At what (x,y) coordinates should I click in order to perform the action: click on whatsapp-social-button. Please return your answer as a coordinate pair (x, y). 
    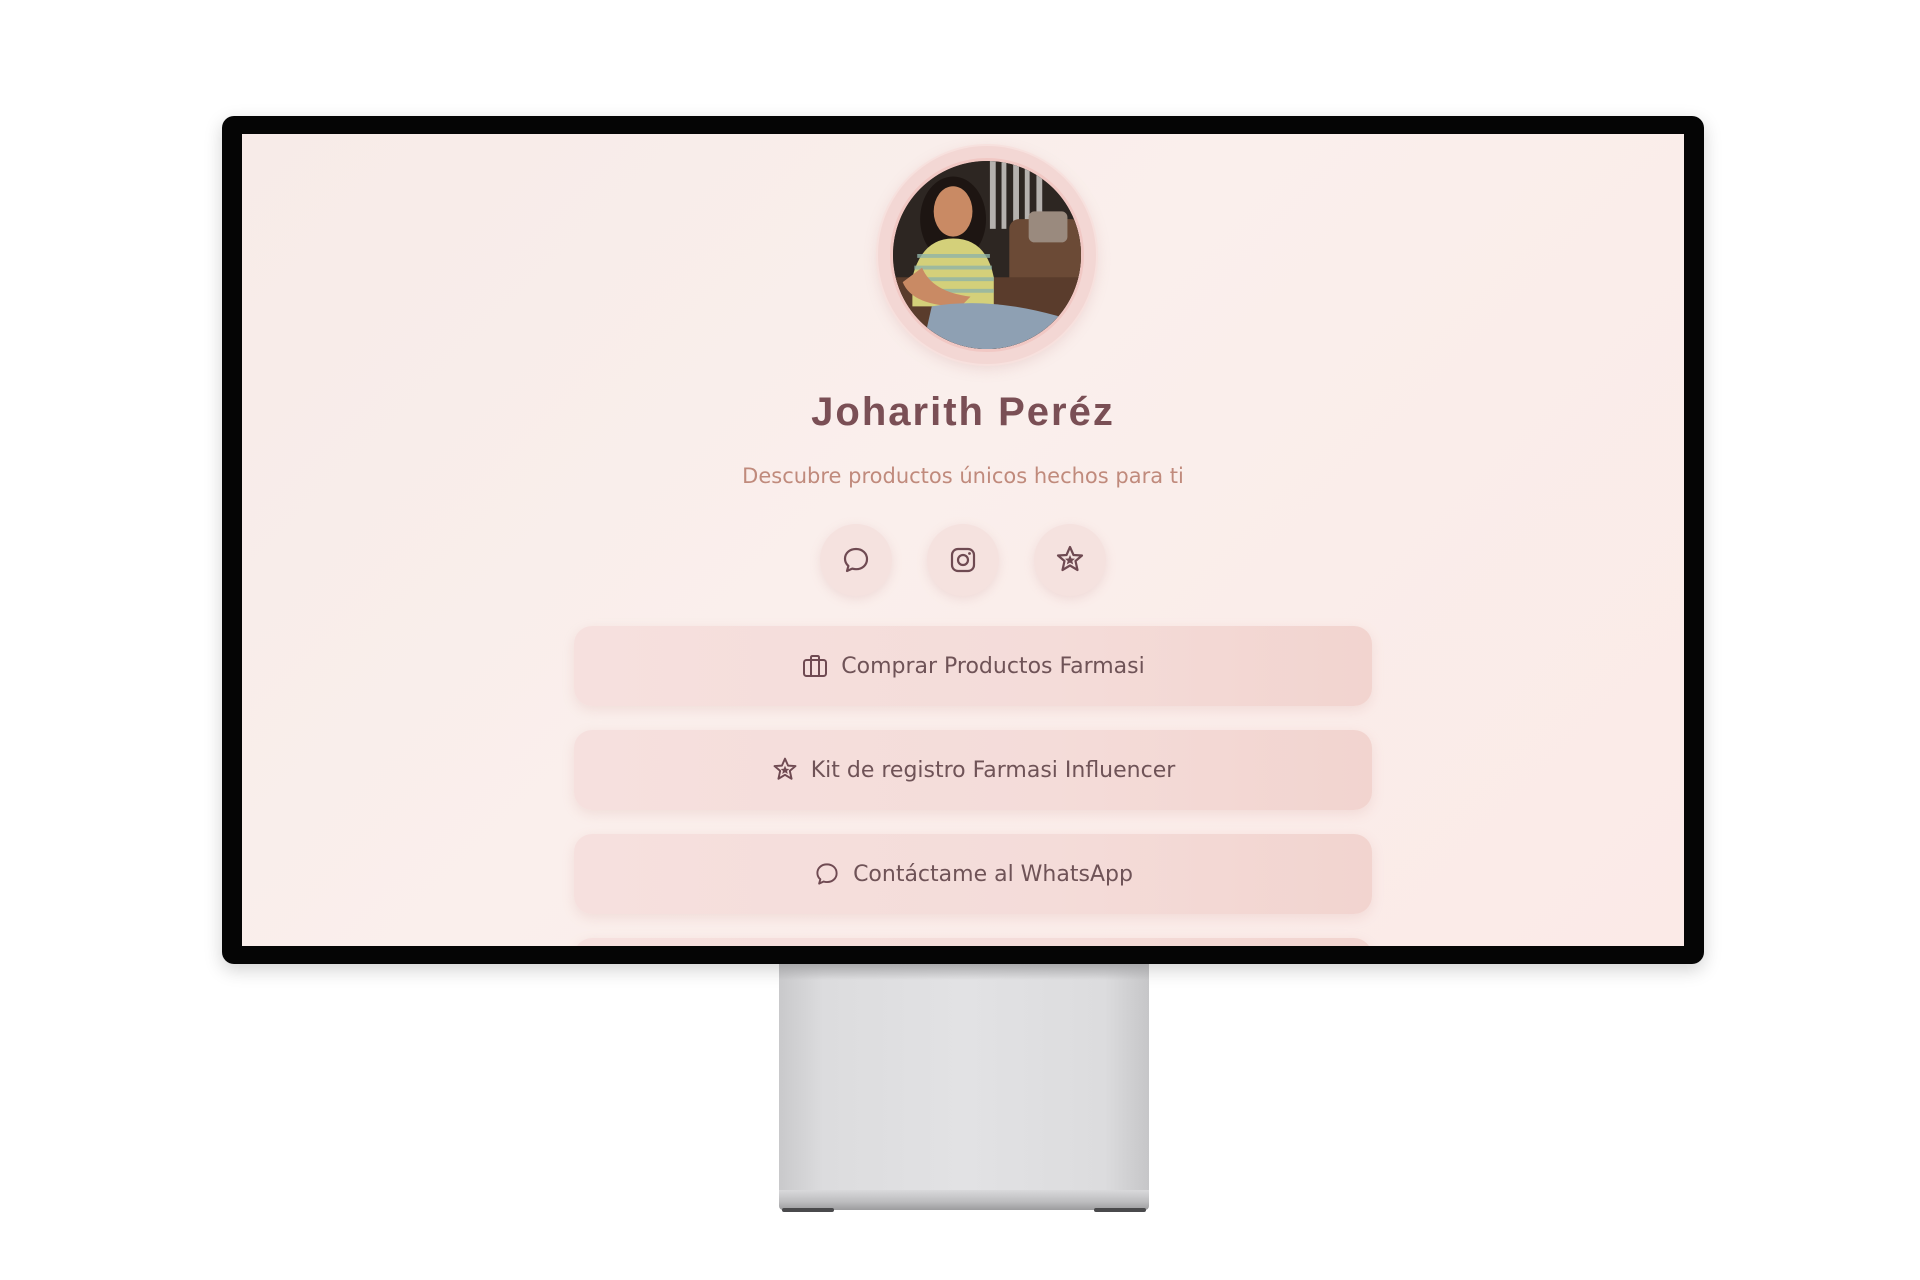
    Looking at the image, I should click on (856, 560).